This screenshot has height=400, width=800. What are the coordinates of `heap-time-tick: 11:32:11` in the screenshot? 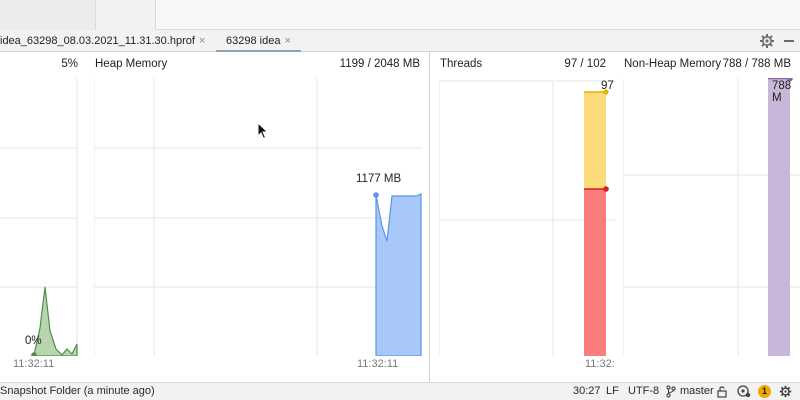 It's located at (378, 364).